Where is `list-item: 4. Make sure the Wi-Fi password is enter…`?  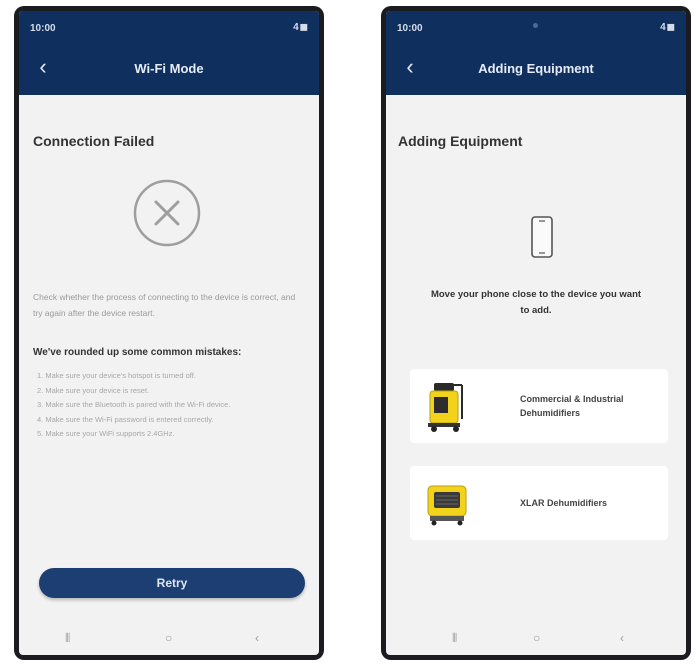
list-item: 4. Make sure the Wi-Fi password is enter… is located at coordinates (125, 419).